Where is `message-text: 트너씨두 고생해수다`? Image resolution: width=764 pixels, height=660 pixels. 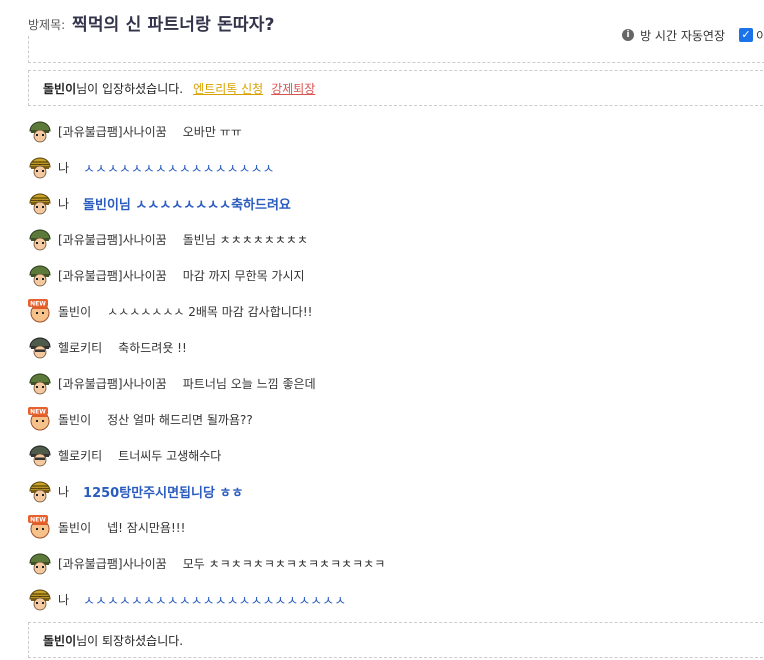
message-text: 트너씨두 고생해수다 is located at coordinates (170, 455).